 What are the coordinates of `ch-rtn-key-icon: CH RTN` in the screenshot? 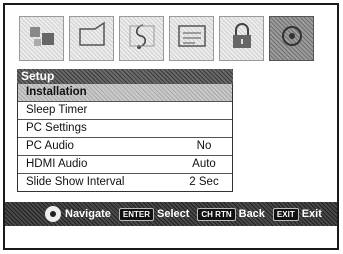 It's located at (216, 214).